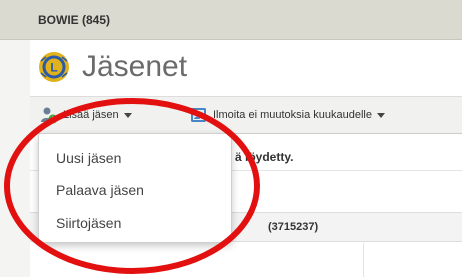 Image resolution: width=462 pixels, height=277 pixels. Describe the element at coordinates (91, 115) in the screenshot. I see `add-member-label: Lisää jäsen` at that location.